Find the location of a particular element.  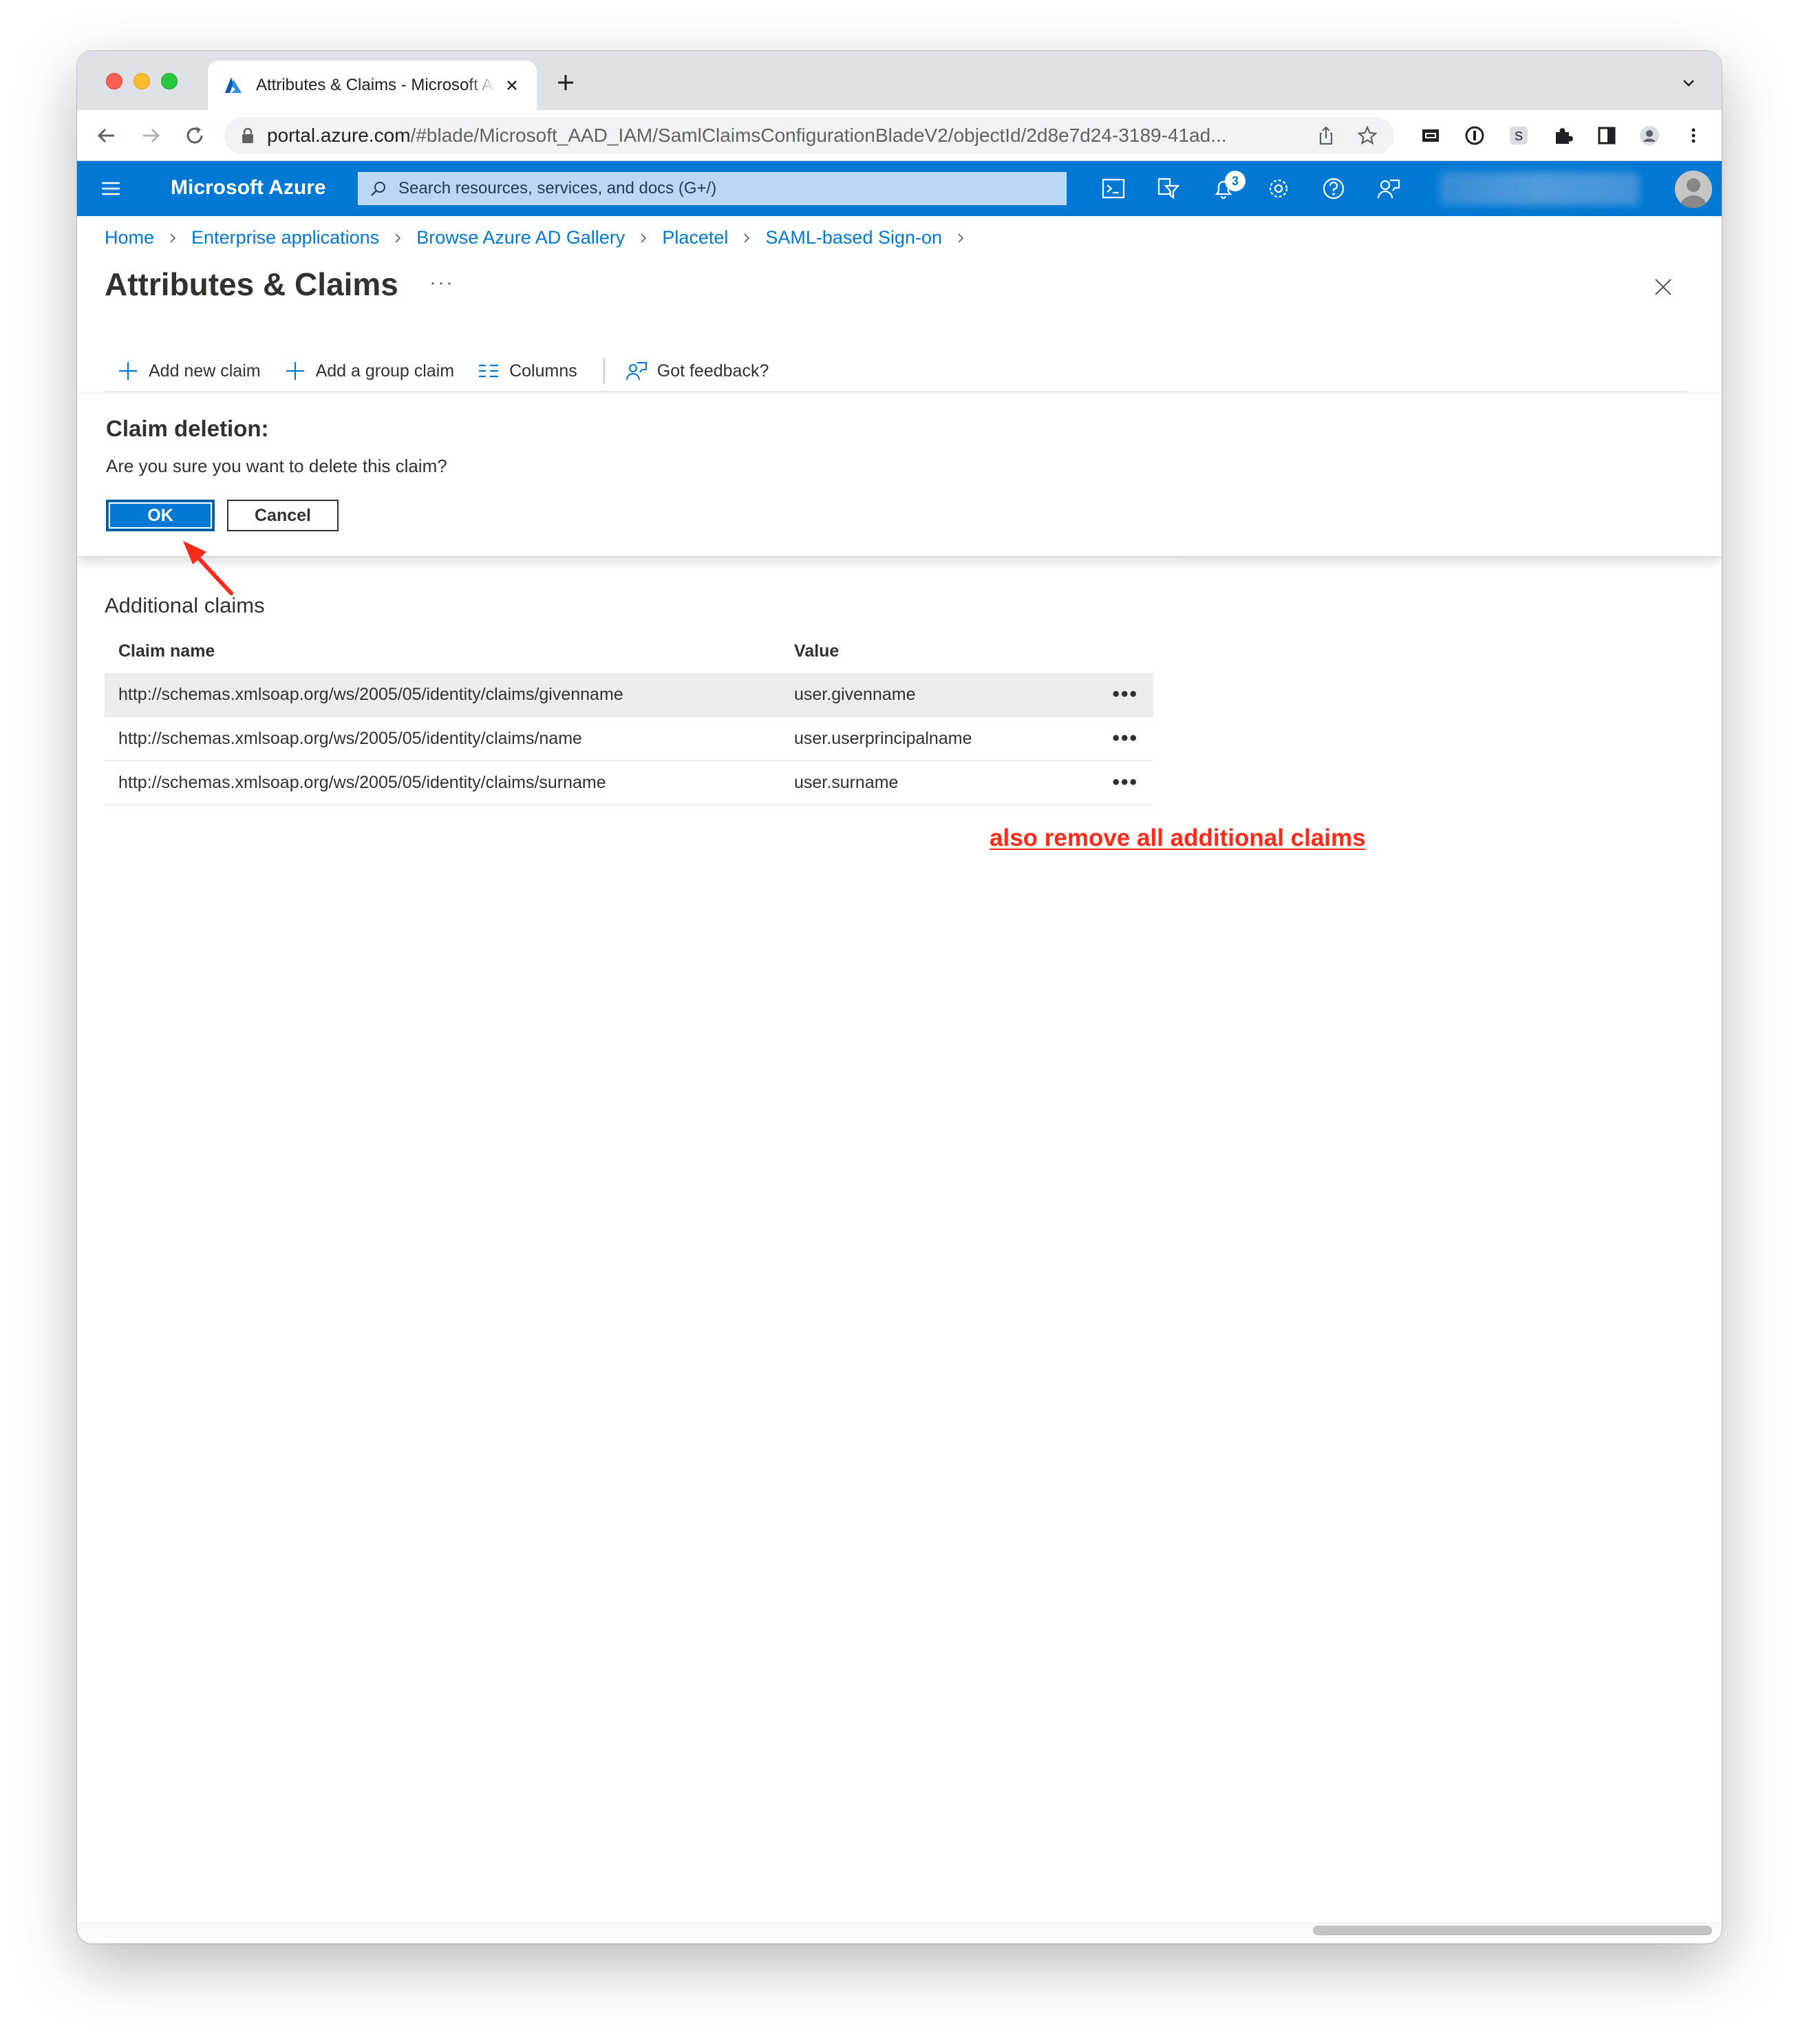

directory-filter-icon is located at coordinates (1168, 188).